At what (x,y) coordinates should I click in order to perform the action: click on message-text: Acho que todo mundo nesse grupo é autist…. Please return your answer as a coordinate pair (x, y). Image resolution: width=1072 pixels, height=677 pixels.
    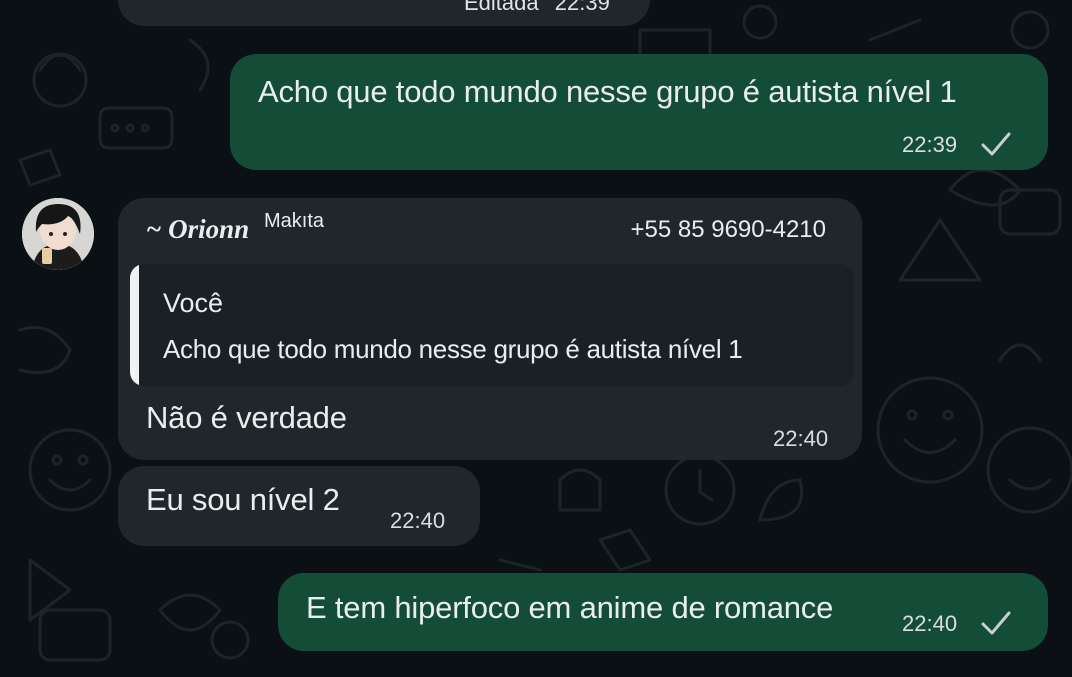
    Looking at the image, I should click on (607, 91).